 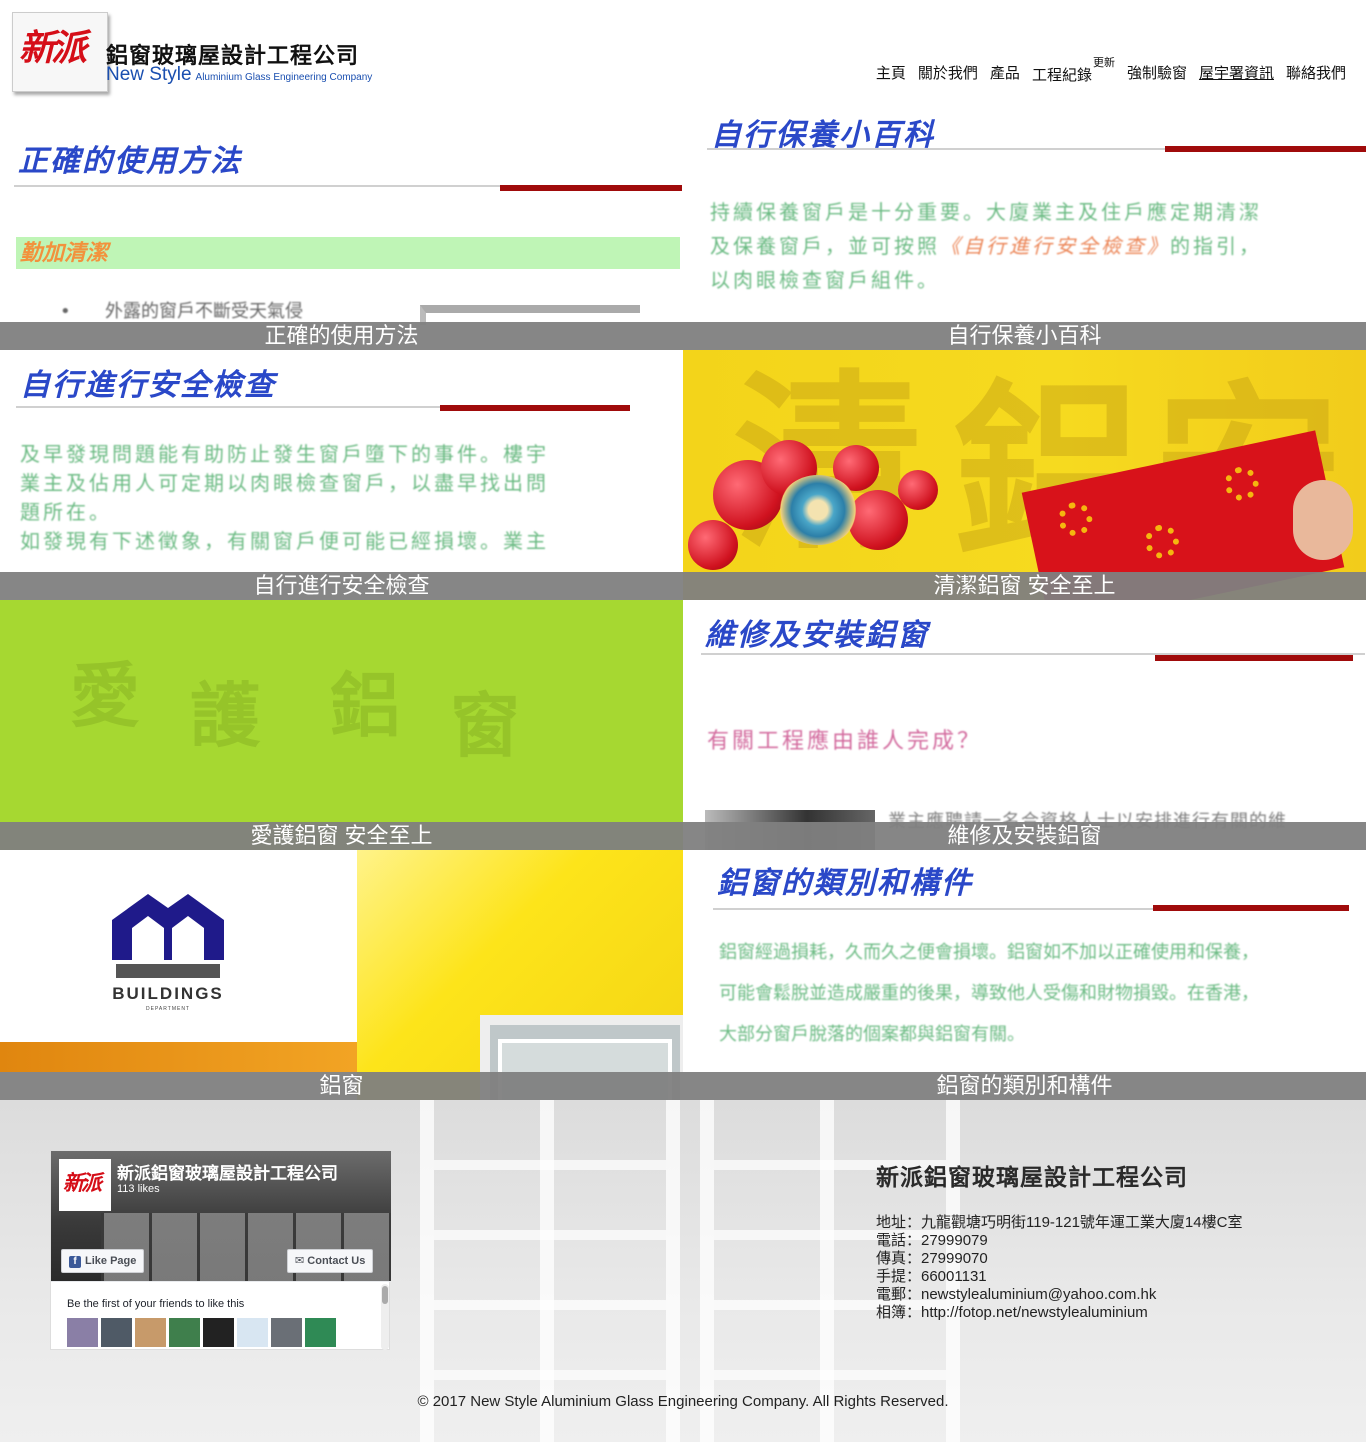 I want to click on tile-question: 有關工程應由誰人完成？, so click(x=845, y=741).